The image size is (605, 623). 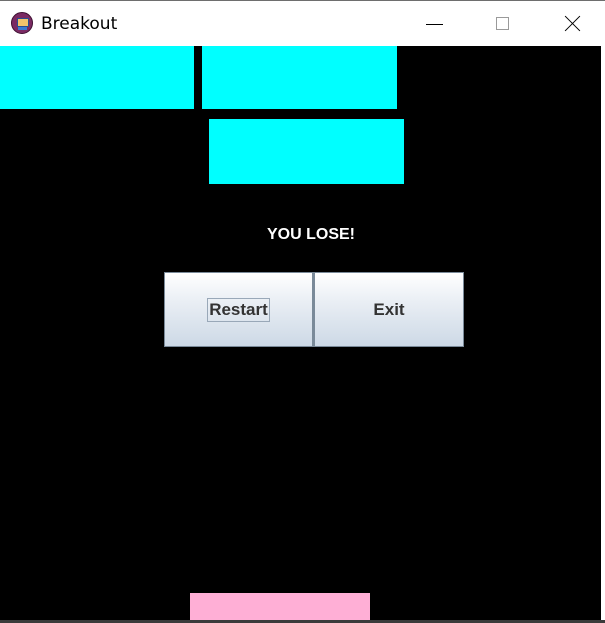 What do you see at coordinates (310, 234) in the screenshot?
I see `game-over-message: YOU LOSE!` at bounding box center [310, 234].